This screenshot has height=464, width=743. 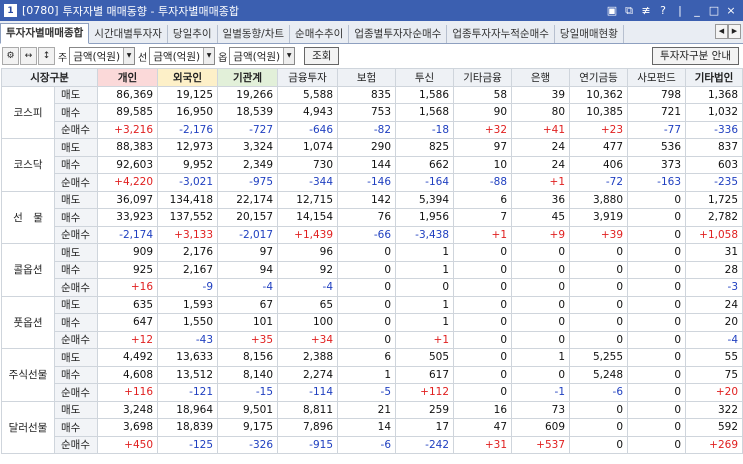 I want to click on copy-window-icon: ⧉, so click(x=629, y=11).